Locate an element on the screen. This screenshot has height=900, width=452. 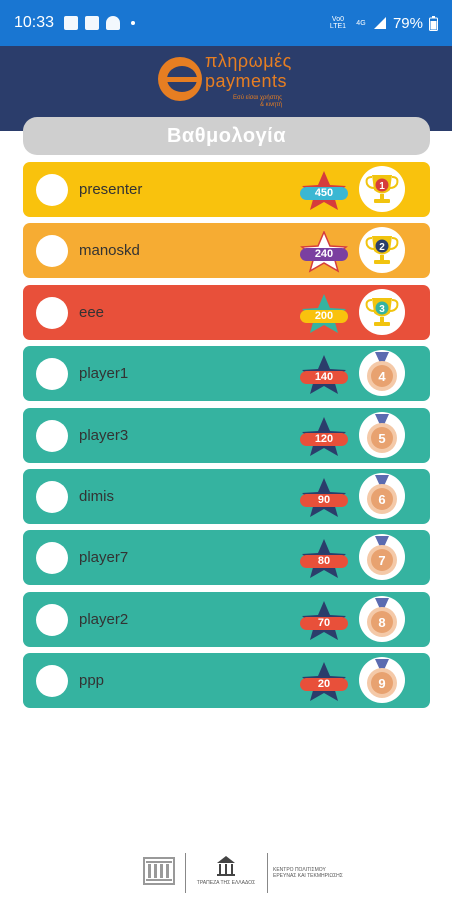
bank-name: ΤΡΑΠΕΖΑ ΤΗΣ ΕΛΛΑΔΟΣ is located at coordinates (226, 883).